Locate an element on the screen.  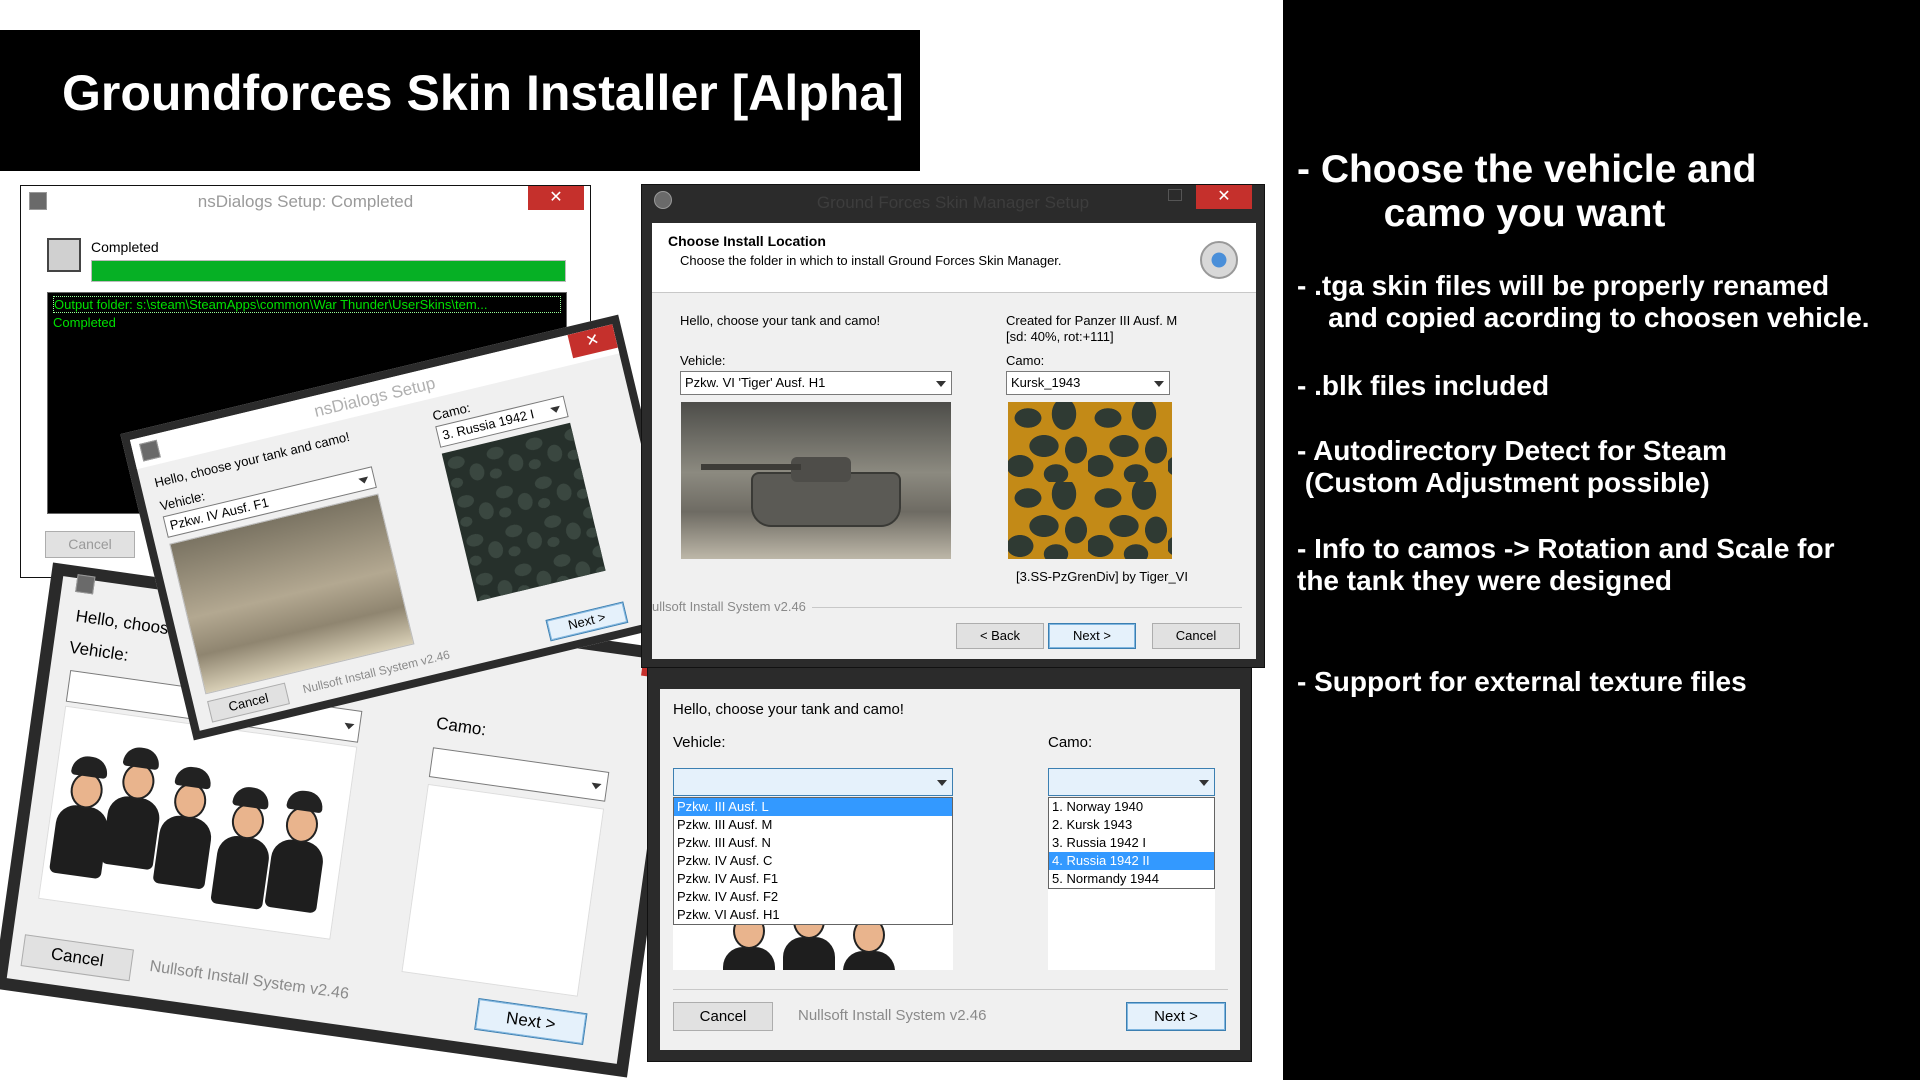
title-bar: nsDialogs Setup: Completed ✕ is located at coordinates (305, 201).